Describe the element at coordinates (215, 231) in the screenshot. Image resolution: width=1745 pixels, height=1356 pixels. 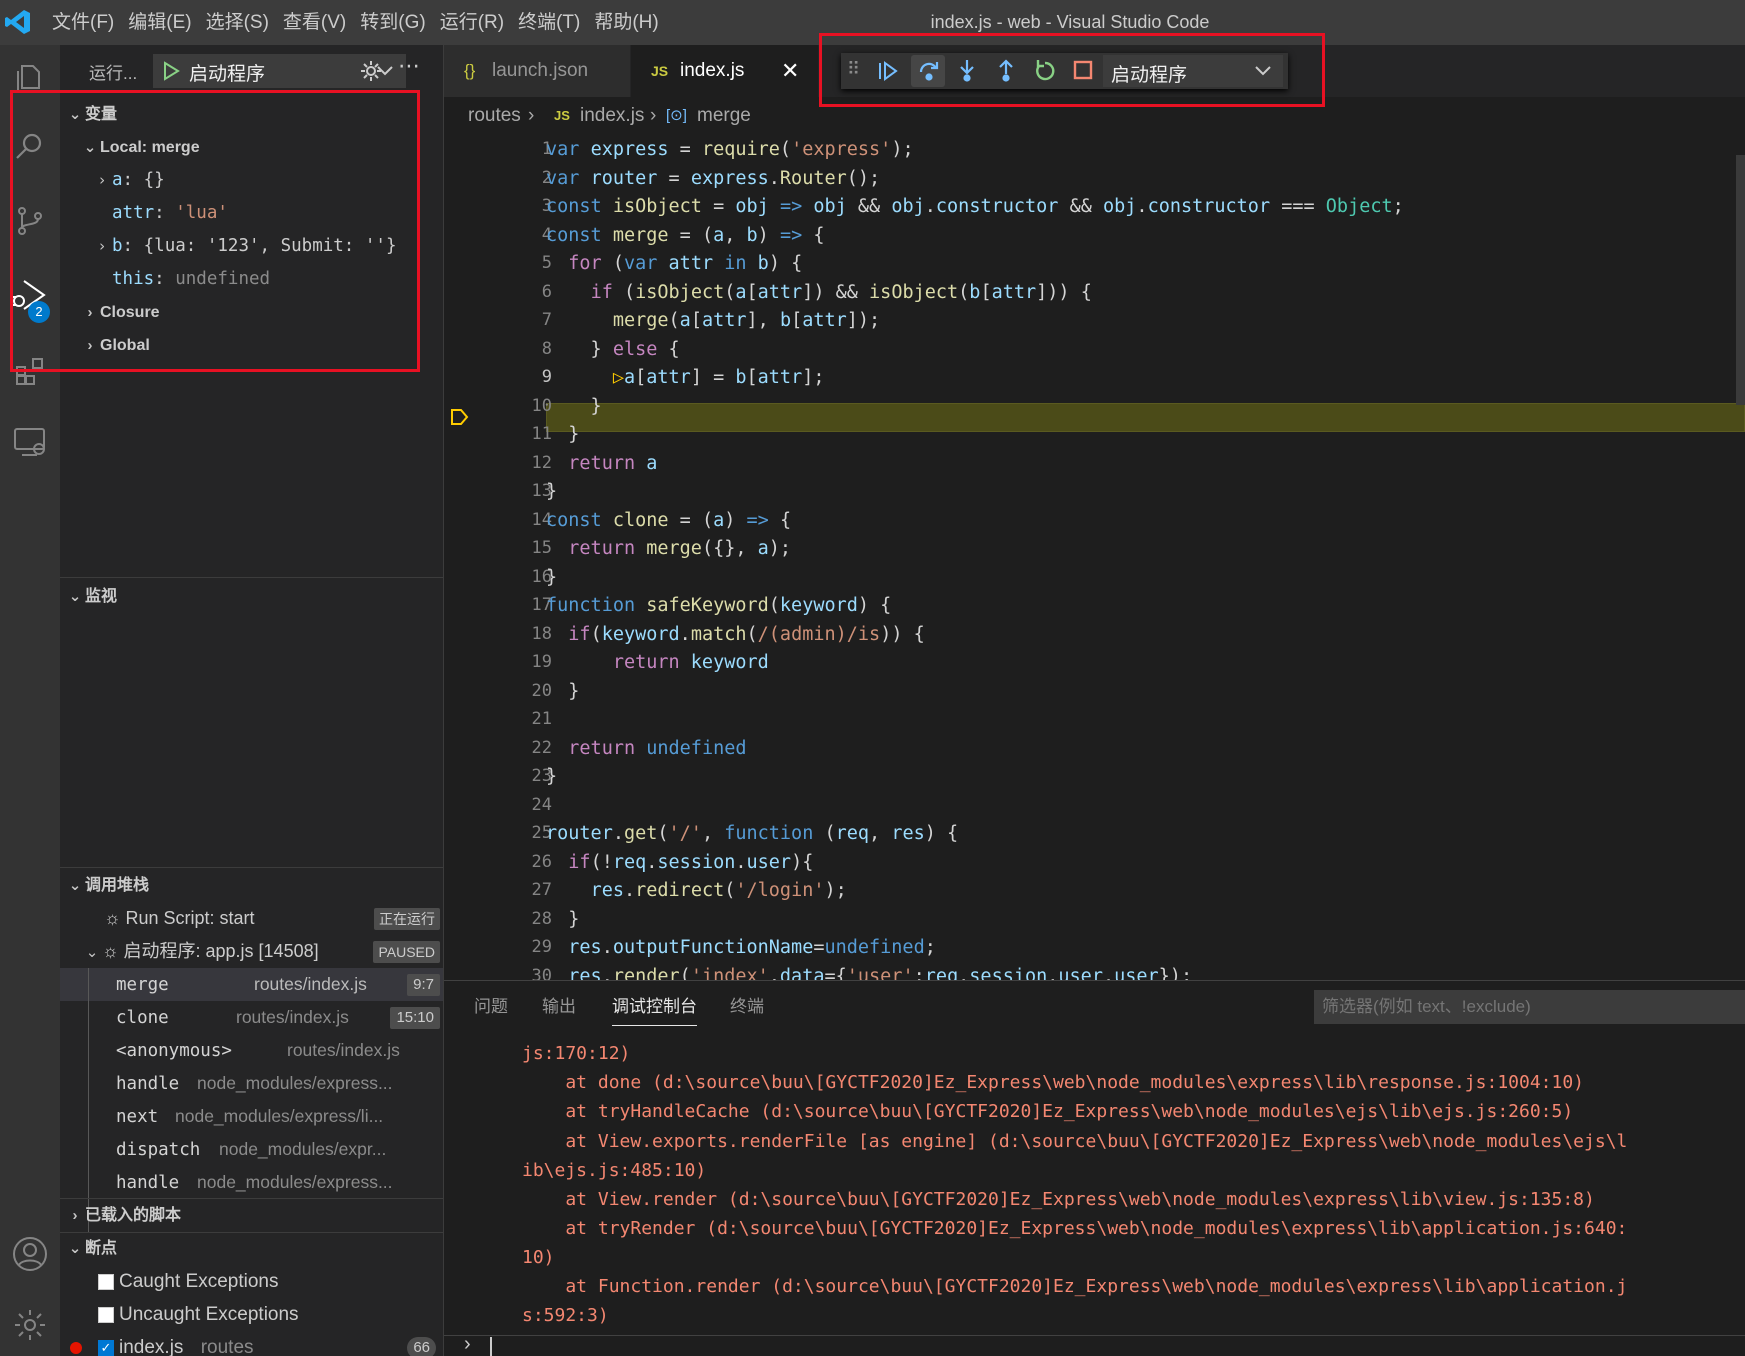
I see `annotation-box-variables` at that location.